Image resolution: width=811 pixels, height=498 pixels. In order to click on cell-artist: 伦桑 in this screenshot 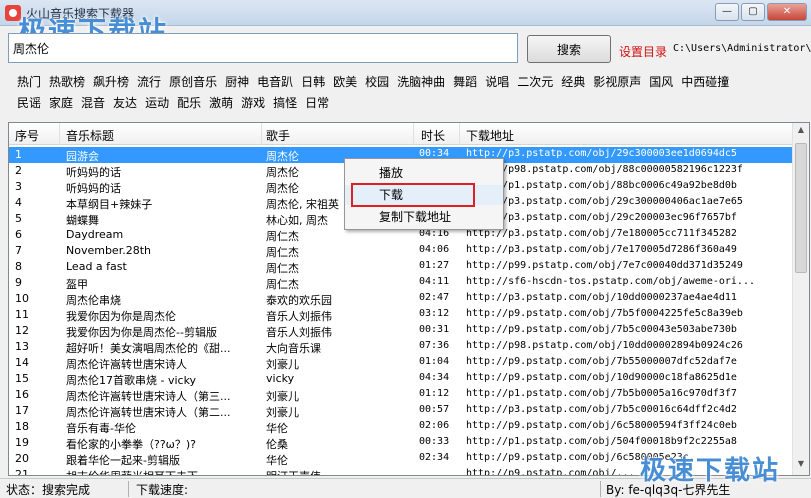, I will do `click(277, 444)`.